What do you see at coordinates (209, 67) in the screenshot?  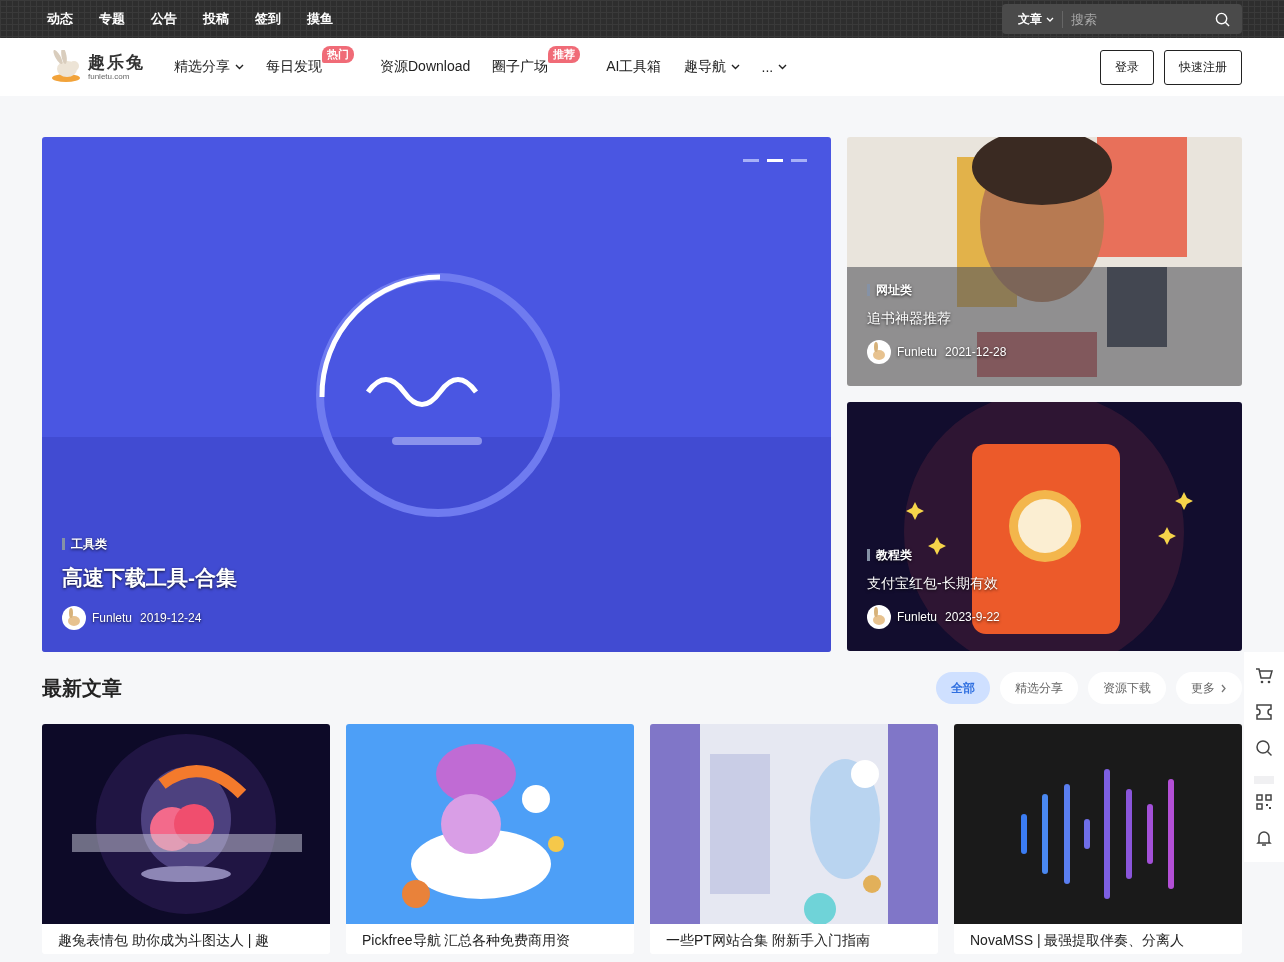 I see `nav-menu-item: 精选分享` at bounding box center [209, 67].